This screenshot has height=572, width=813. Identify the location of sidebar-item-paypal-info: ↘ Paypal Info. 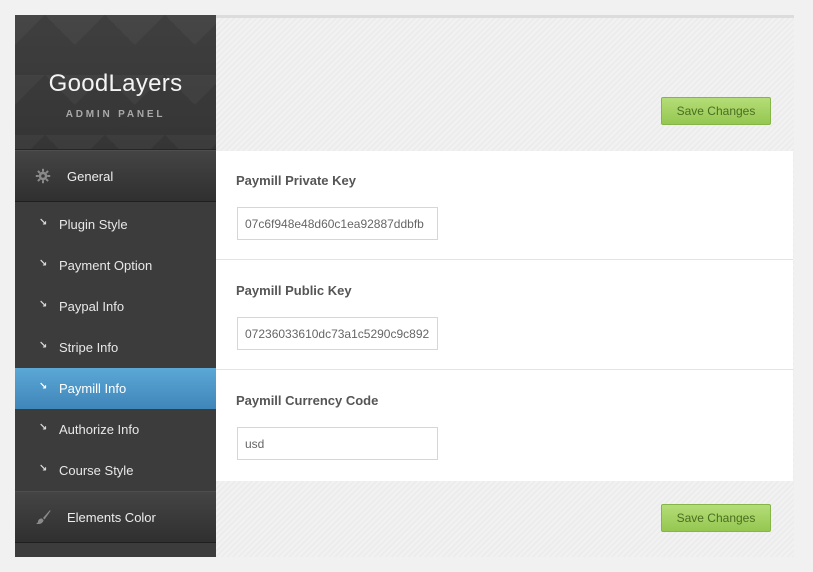
(115, 306).